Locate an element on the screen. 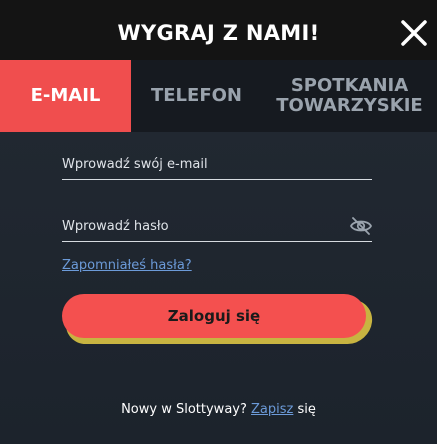 Image resolution: width=437 pixels, height=444 pixels. email-input is located at coordinates (217, 164).